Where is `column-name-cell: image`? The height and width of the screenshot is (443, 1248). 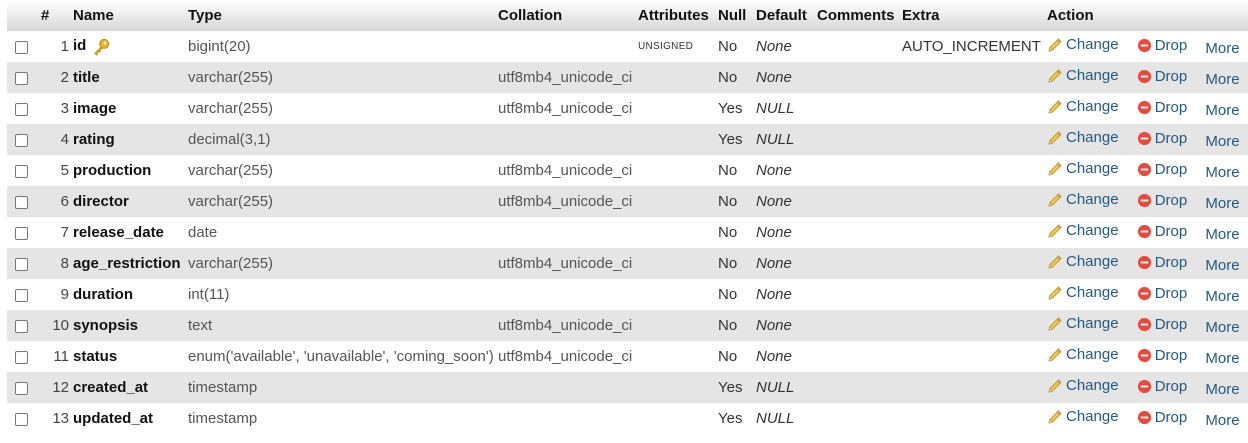 column-name-cell: image is located at coordinates (126, 108).